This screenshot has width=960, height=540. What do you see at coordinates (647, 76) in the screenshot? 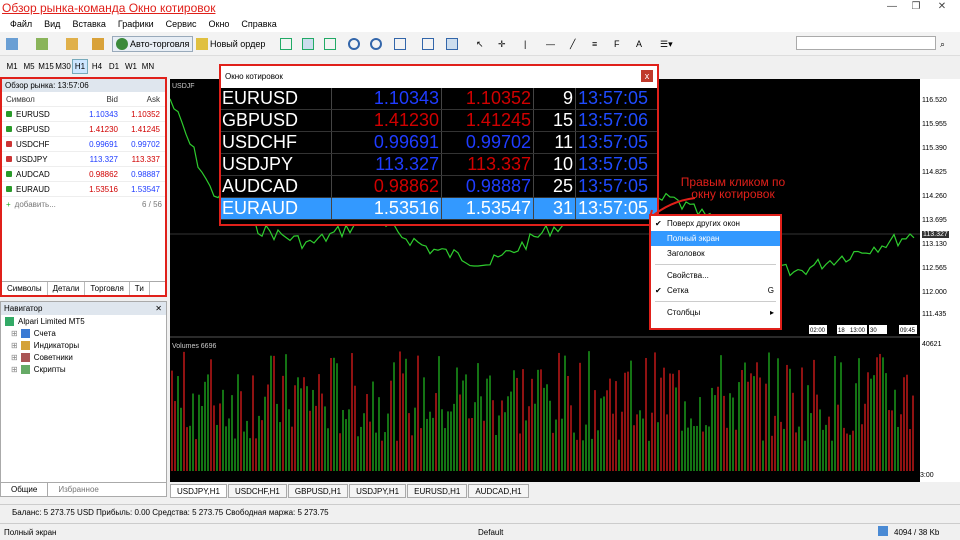
I see `close-icon: x` at bounding box center [647, 76].